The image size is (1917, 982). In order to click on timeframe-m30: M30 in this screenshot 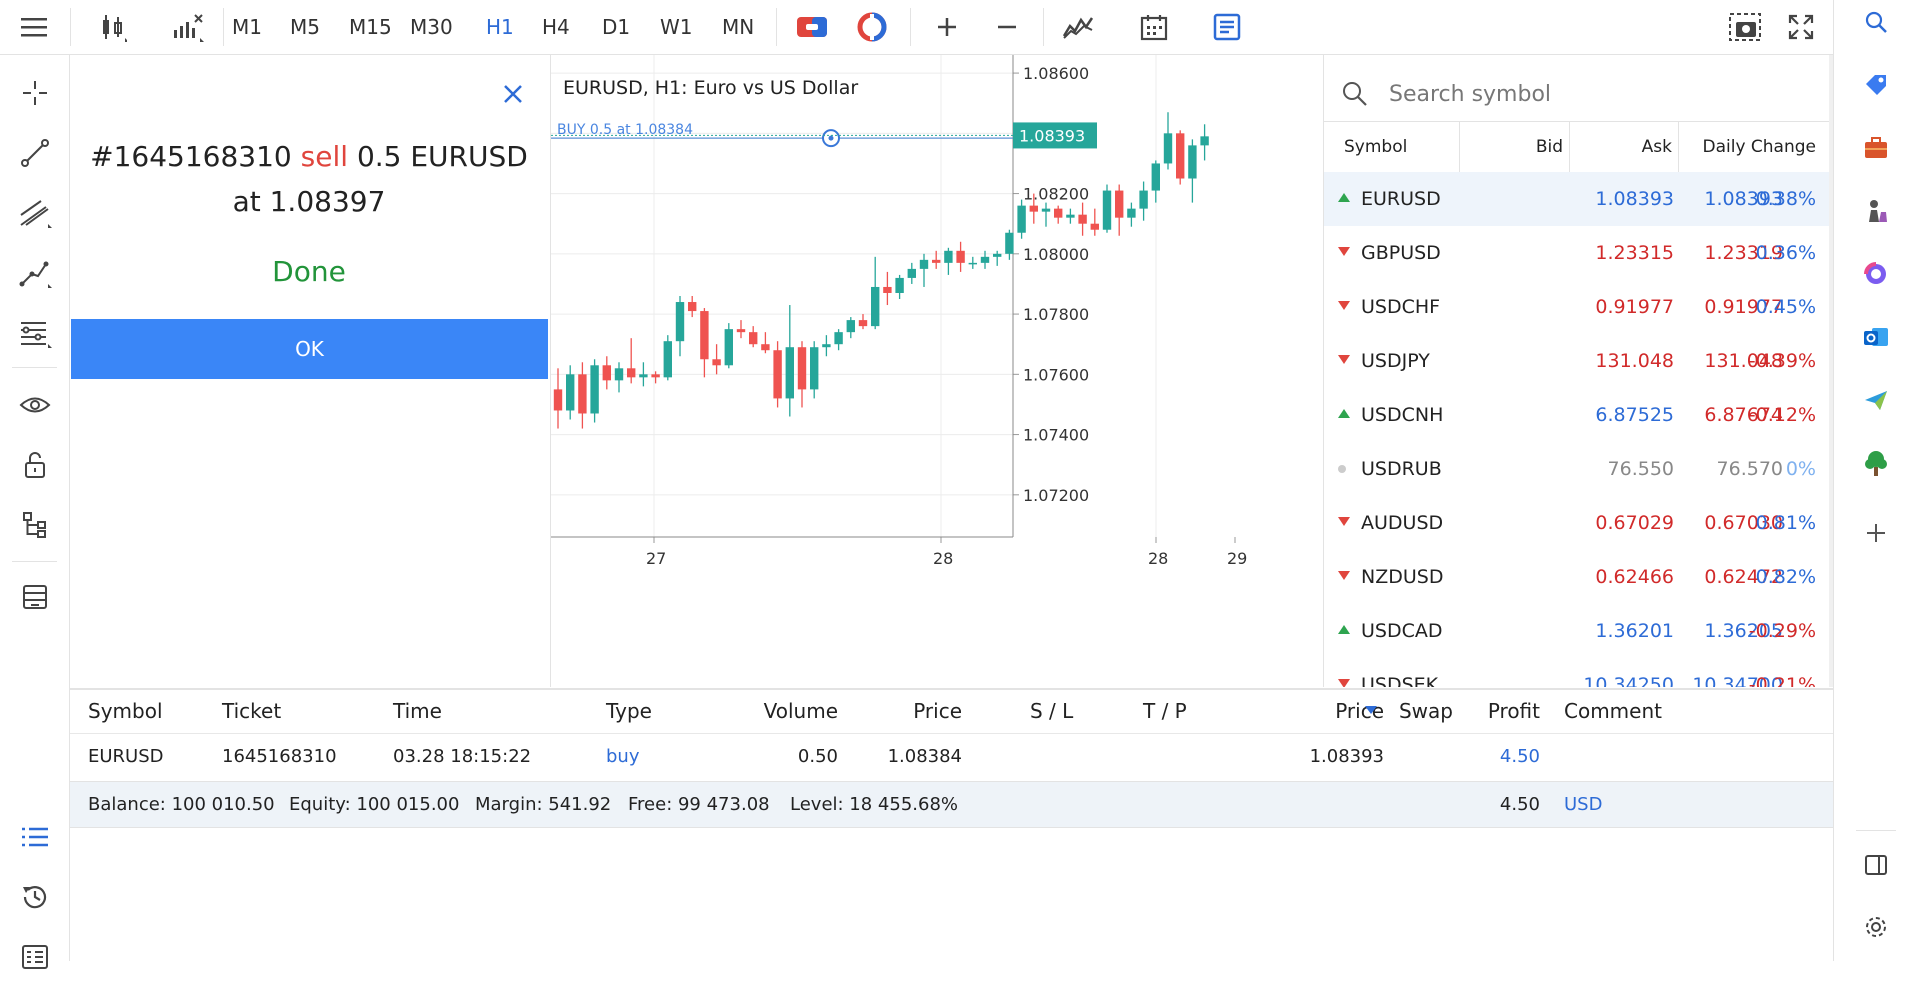, I will do `click(431, 27)`.